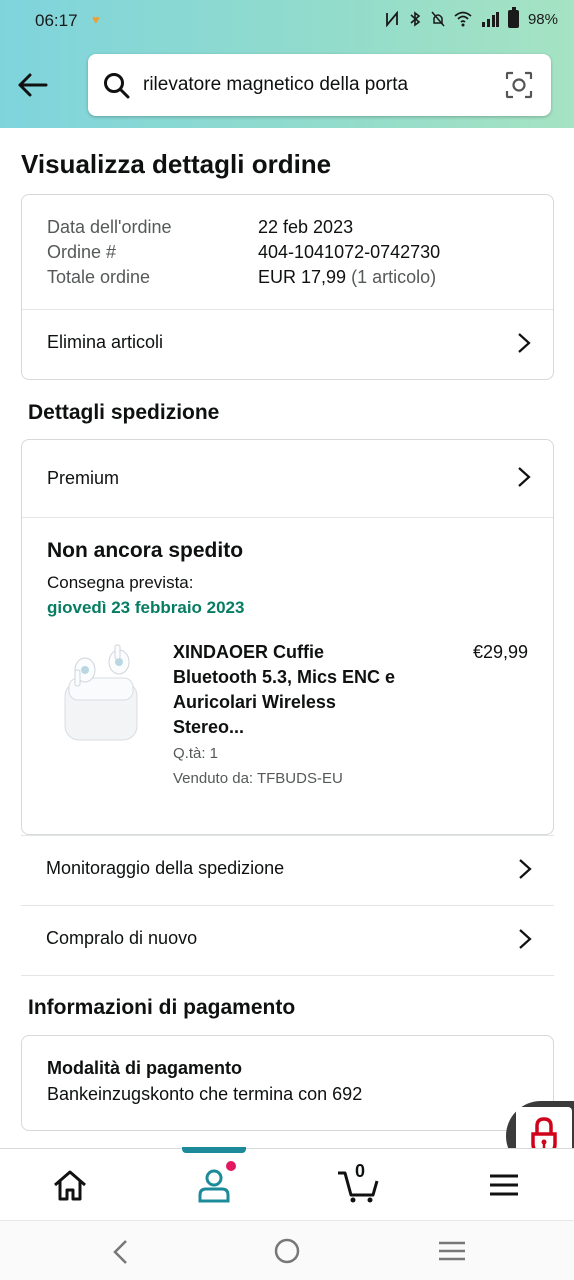 The image size is (574, 1280). Describe the element at coordinates (121, 1252) in the screenshot. I see `system-back-icon` at that location.